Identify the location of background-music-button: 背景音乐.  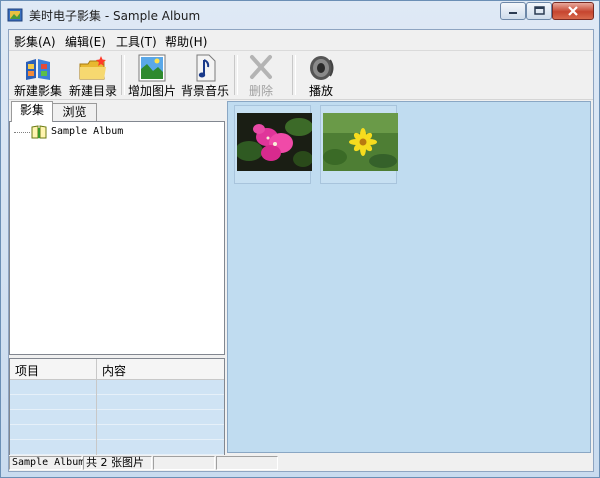
(205, 75).